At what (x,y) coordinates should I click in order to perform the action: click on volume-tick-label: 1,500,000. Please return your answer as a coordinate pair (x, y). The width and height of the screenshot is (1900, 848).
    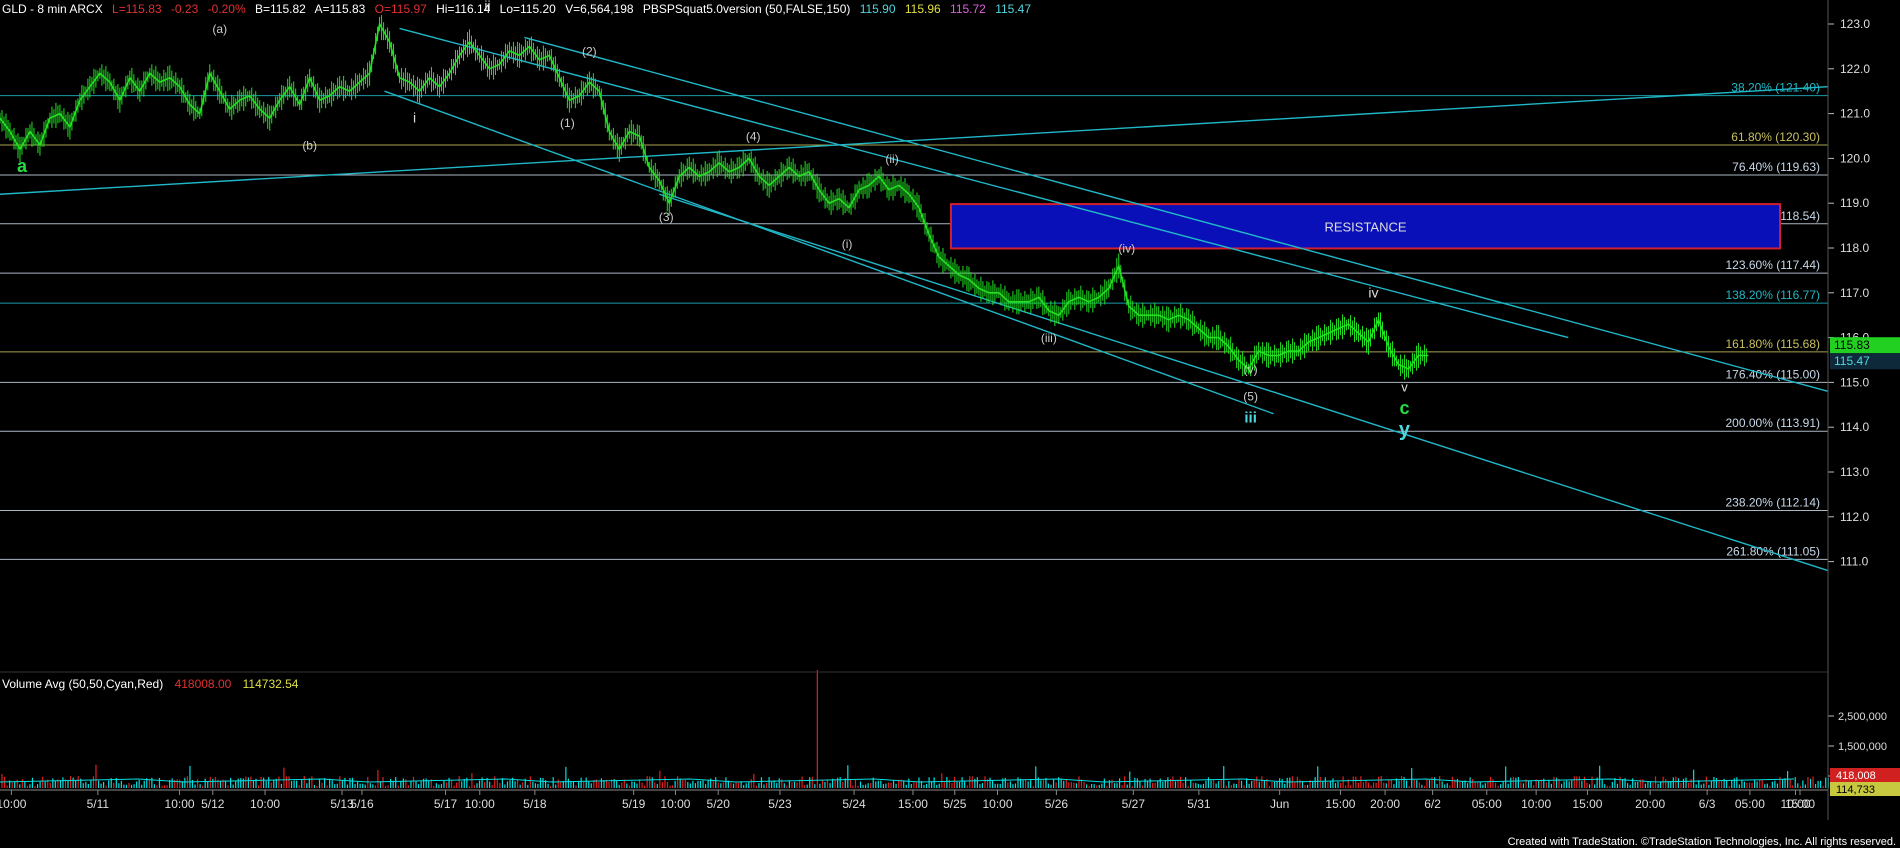
    Looking at the image, I should click on (1862, 747).